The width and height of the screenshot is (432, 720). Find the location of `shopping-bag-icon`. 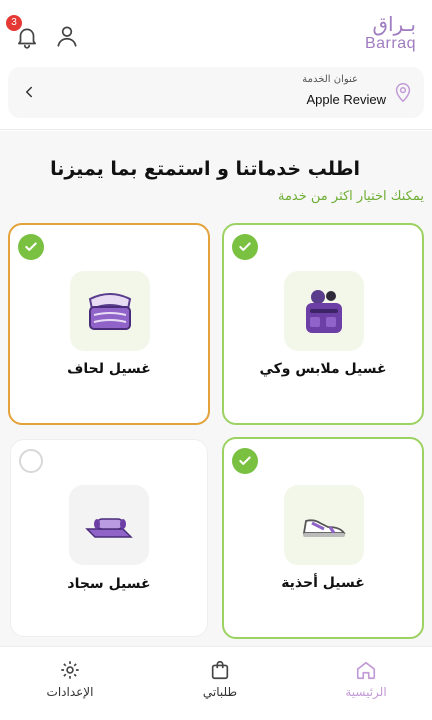

shopping-bag-icon is located at coordinates (220, 670).